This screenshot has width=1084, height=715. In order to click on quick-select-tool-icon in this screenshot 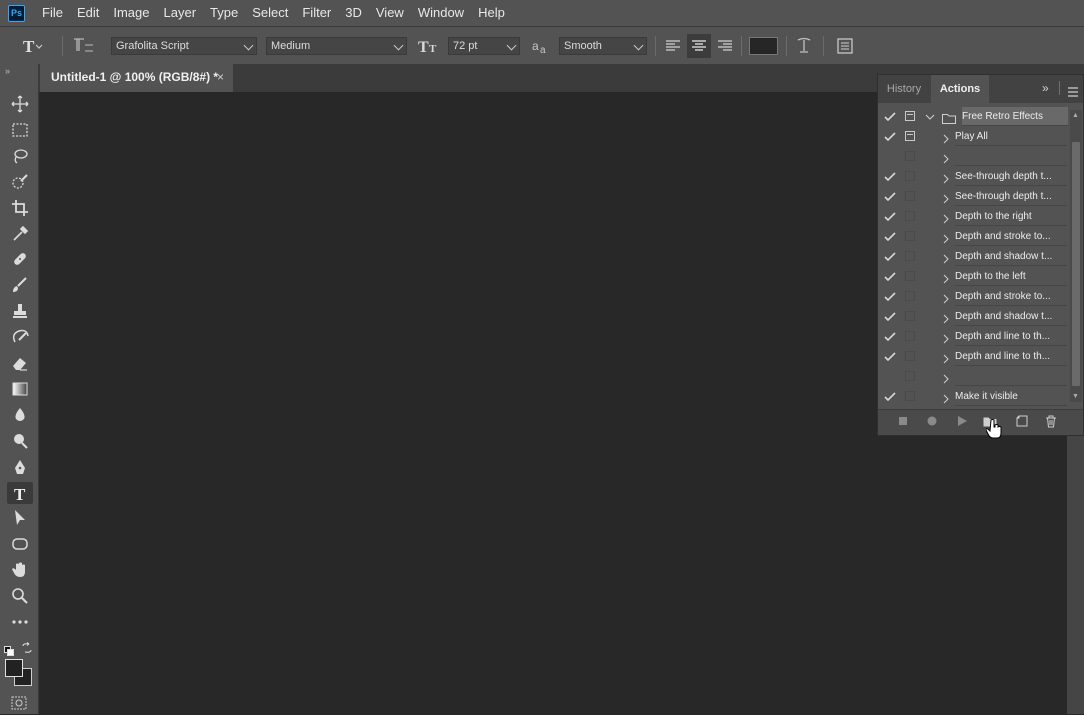, I will do `click(20, 182)`.